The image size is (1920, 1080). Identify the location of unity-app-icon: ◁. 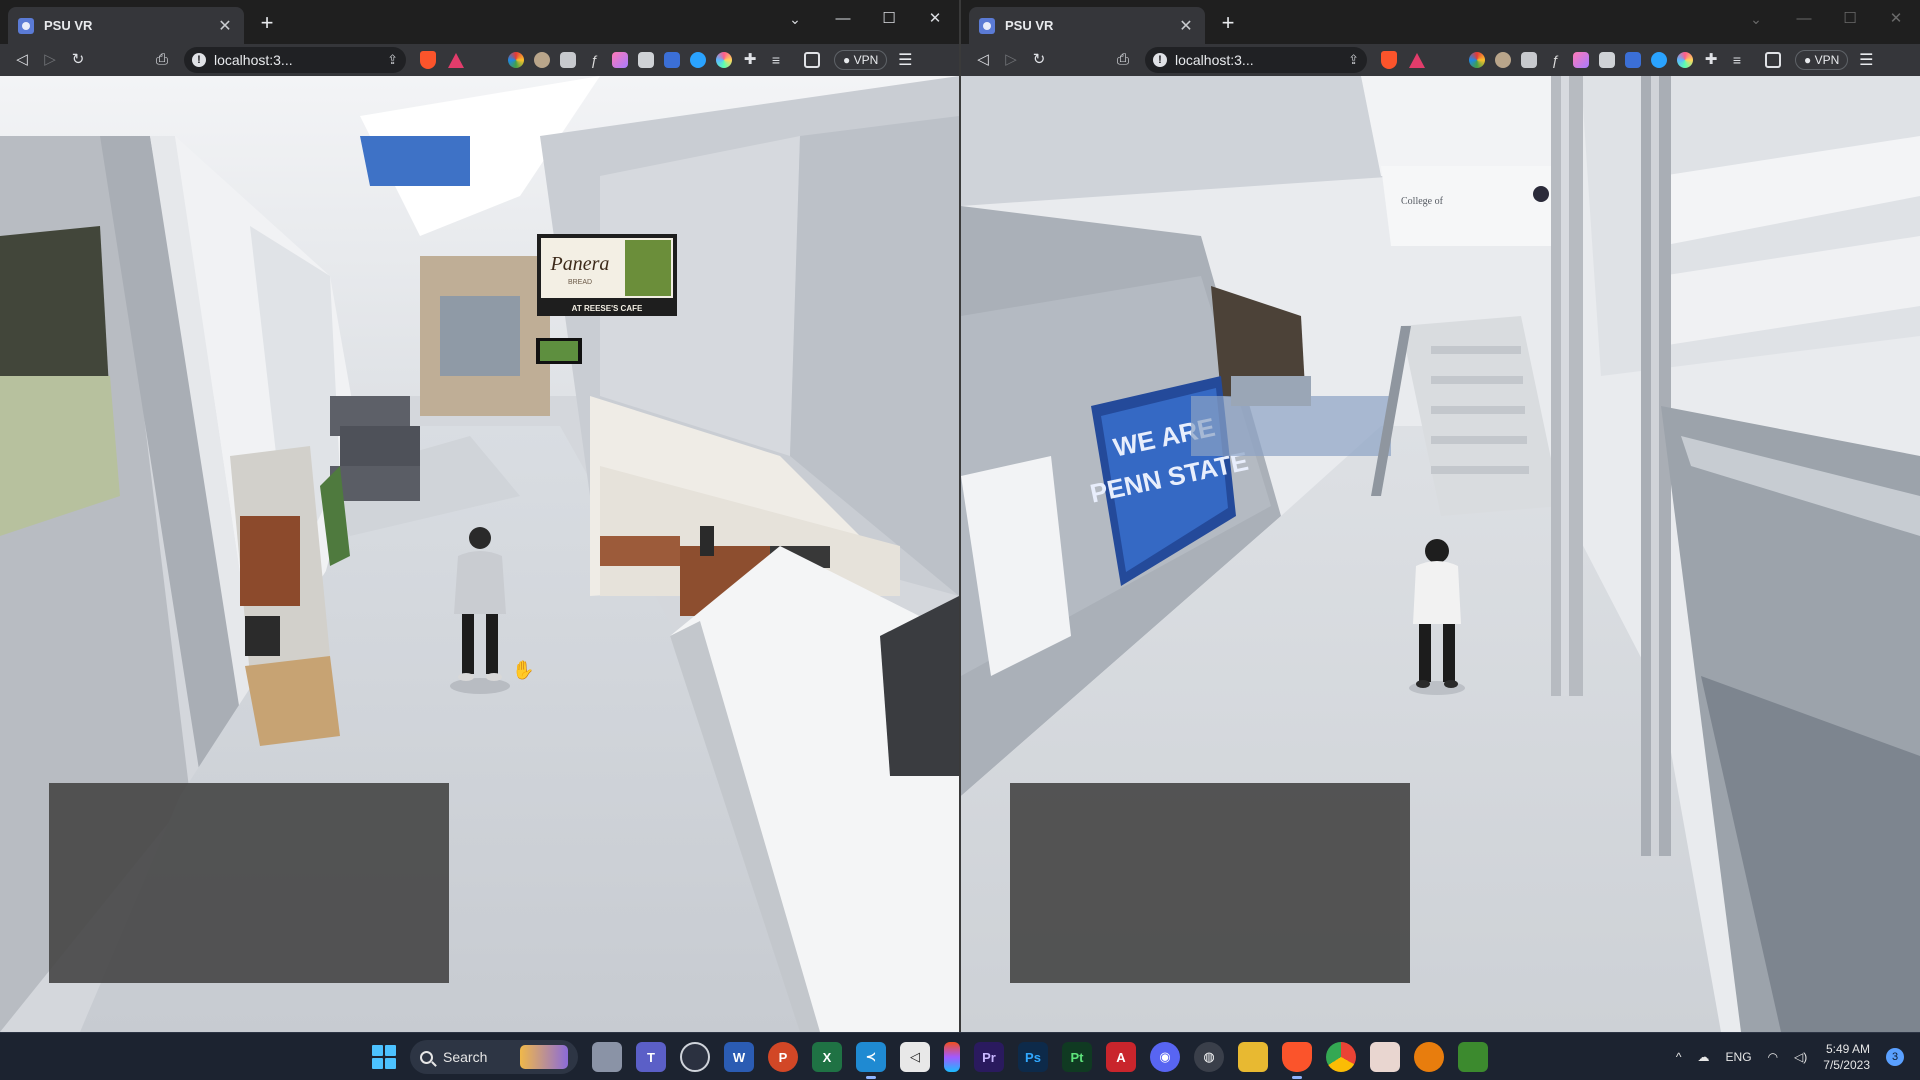
(915, 1057).